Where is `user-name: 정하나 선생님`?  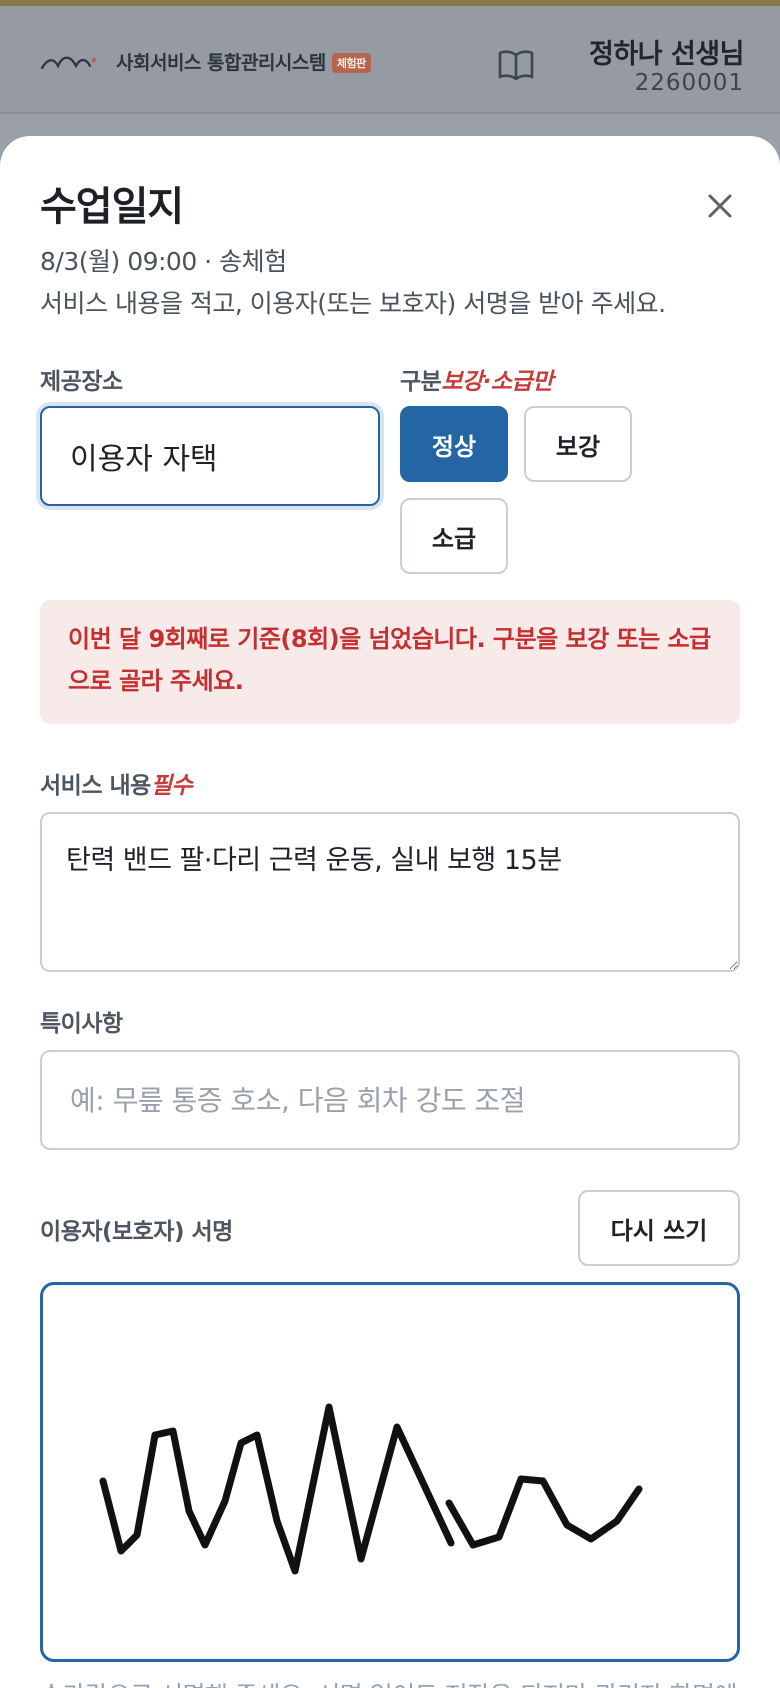 user-name: 정하나 선생님 is located at coordinates (666, 54).